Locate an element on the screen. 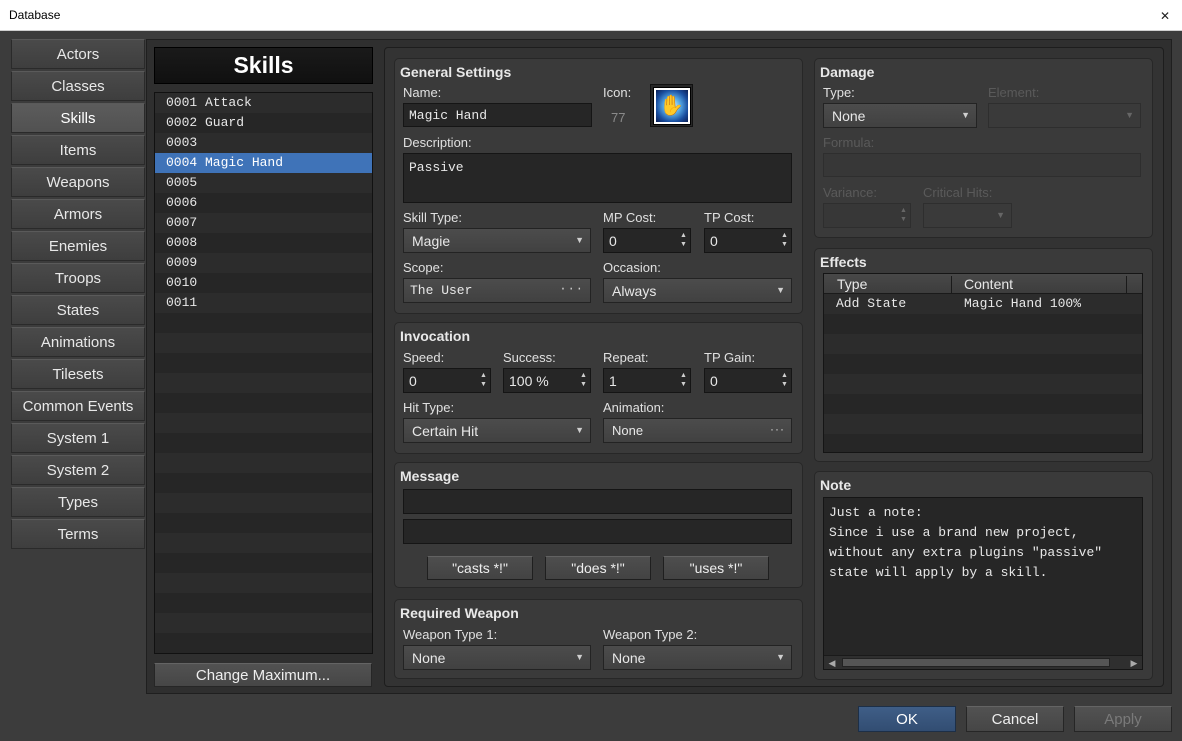 This screenshot has width=1182, height=741. cancel-button: Cancel is located at coordinates (1015, 719).